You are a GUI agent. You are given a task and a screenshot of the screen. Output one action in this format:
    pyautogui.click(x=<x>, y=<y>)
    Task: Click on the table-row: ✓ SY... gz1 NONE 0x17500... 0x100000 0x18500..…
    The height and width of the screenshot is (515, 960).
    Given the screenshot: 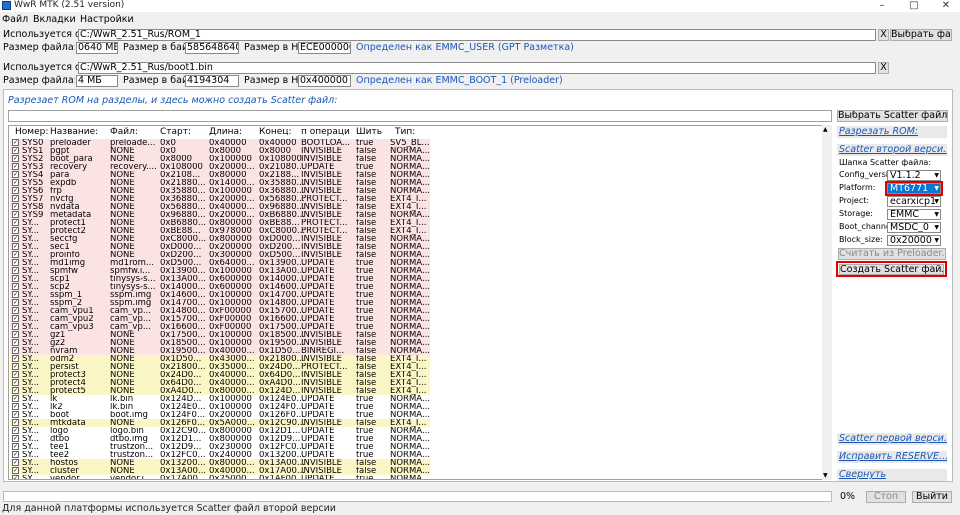 What is the action you would take?
    pyautogui.click(x=220, y=335)
    